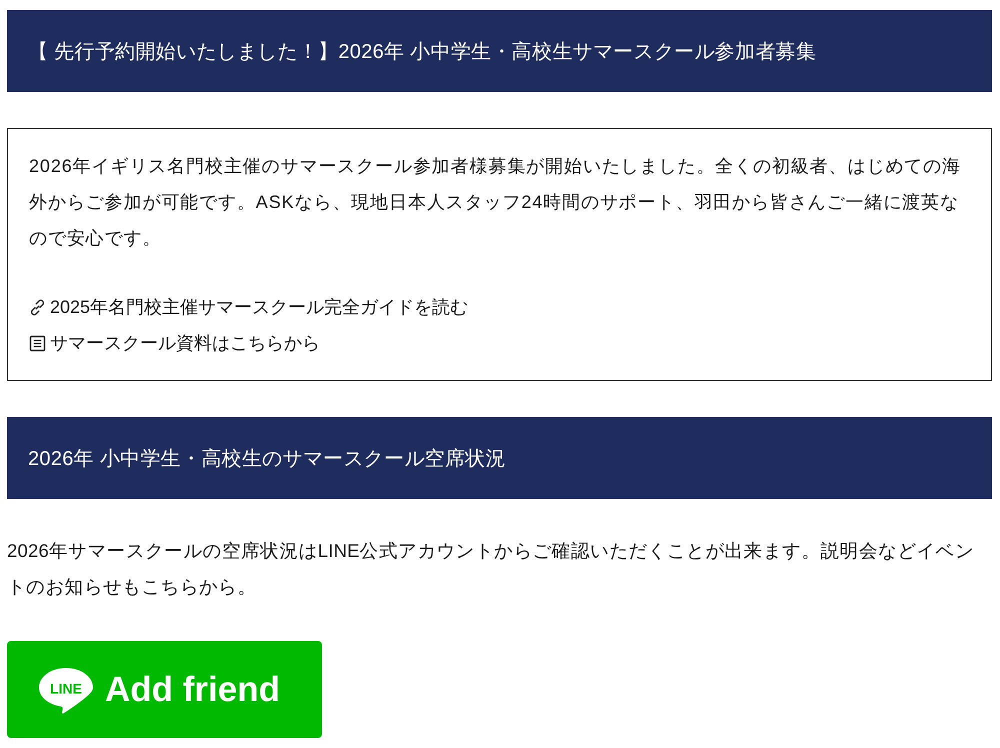  I want to click on section-heading: 2026年 小中学生・高校生のサマースクール空席状況, so click(267, 459).